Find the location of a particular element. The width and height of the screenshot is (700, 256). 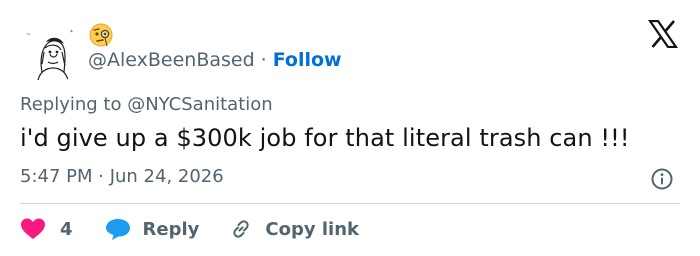

user-handle-row: @AlexBeenBased · Follow is located at coordinates (215, 60).